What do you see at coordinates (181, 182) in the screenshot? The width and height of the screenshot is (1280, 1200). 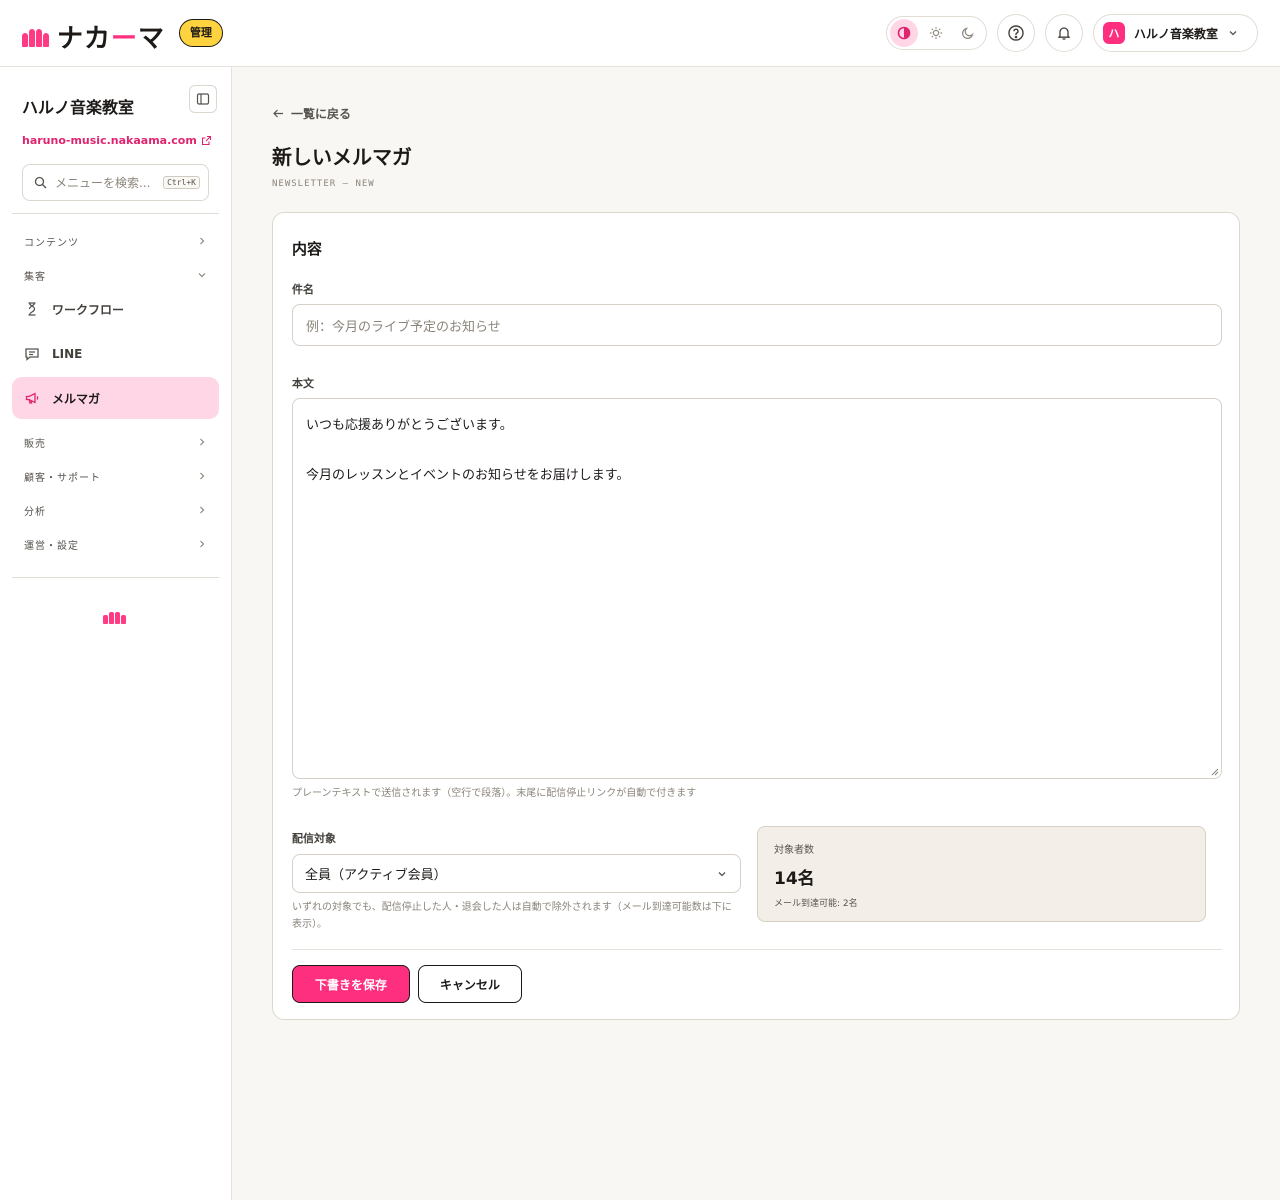 I see `search-shortcut: Ctrl+K` at bounding box center [181, 182].